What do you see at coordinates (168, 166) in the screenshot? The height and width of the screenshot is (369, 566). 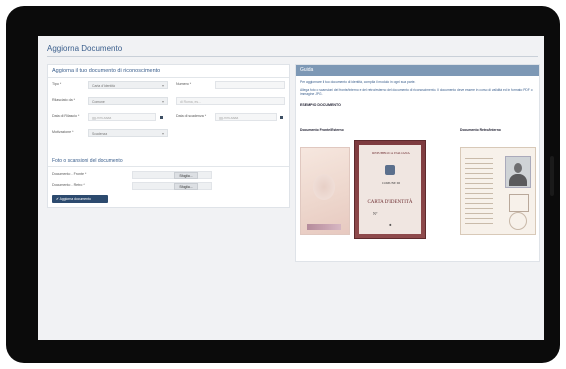 I see `section-divider` at bounding box center [168, 166].